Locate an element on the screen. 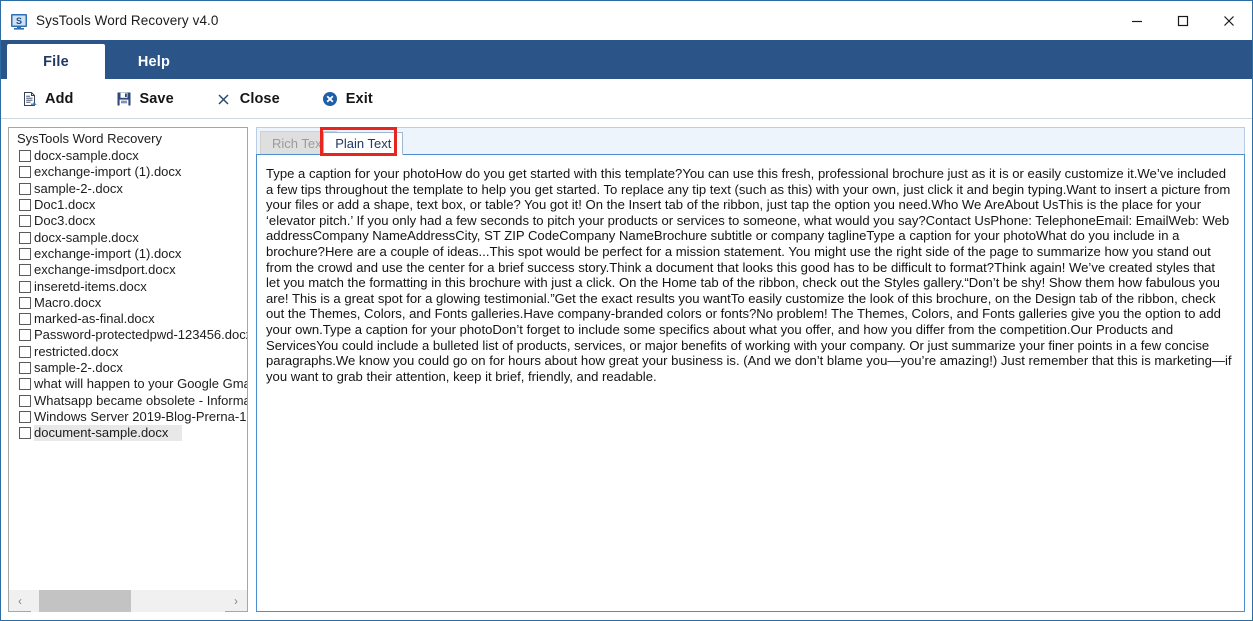  file-name-label: Macro.docx is located at coordinates (68, 302).